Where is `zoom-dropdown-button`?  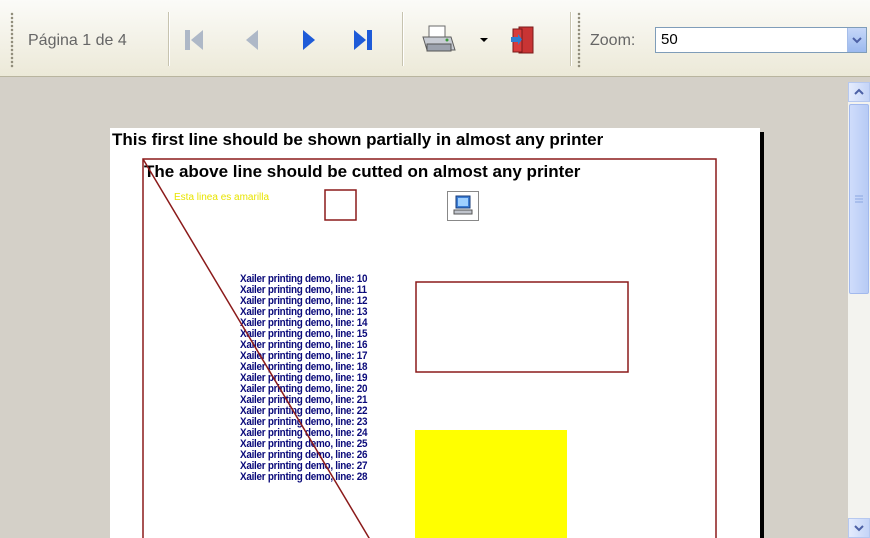
zoom-dropdown-button is located at coordinates (856, 40).